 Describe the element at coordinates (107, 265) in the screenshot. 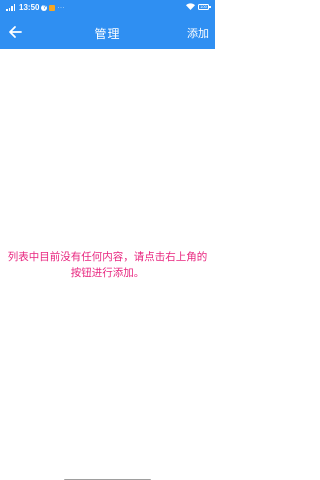

I see `empty-state-message: 列表中目前没有任何内容，请点击右上角的按钮进行添加。` at that location.